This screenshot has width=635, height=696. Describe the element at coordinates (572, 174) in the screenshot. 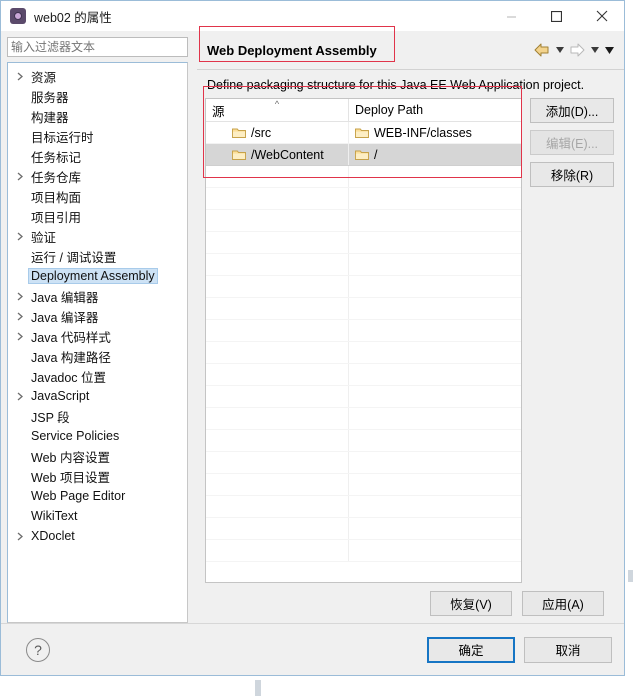

I see `remove-button: 移除(R)` at that location.